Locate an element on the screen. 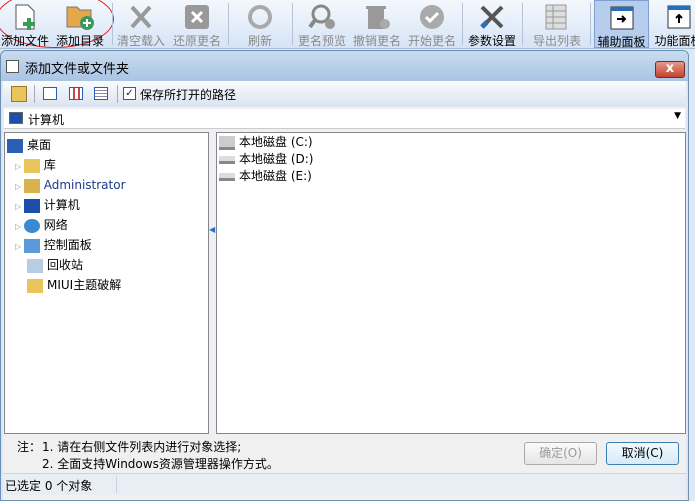  export-icon is located at coordinates (557, 17).